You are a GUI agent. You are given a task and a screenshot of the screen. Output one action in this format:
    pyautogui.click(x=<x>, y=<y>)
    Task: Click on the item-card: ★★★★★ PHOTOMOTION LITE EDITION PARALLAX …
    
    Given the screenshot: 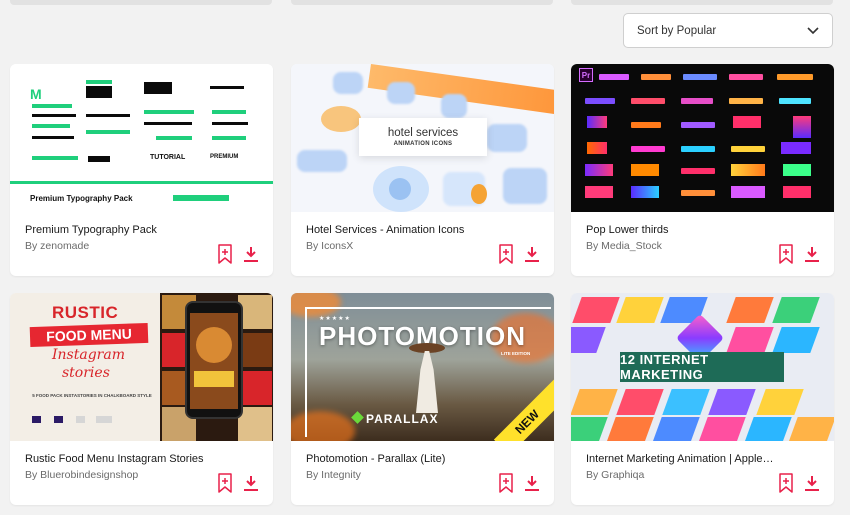 What is the action you would take?
    pyautogui.click(x=422, y=399)
    